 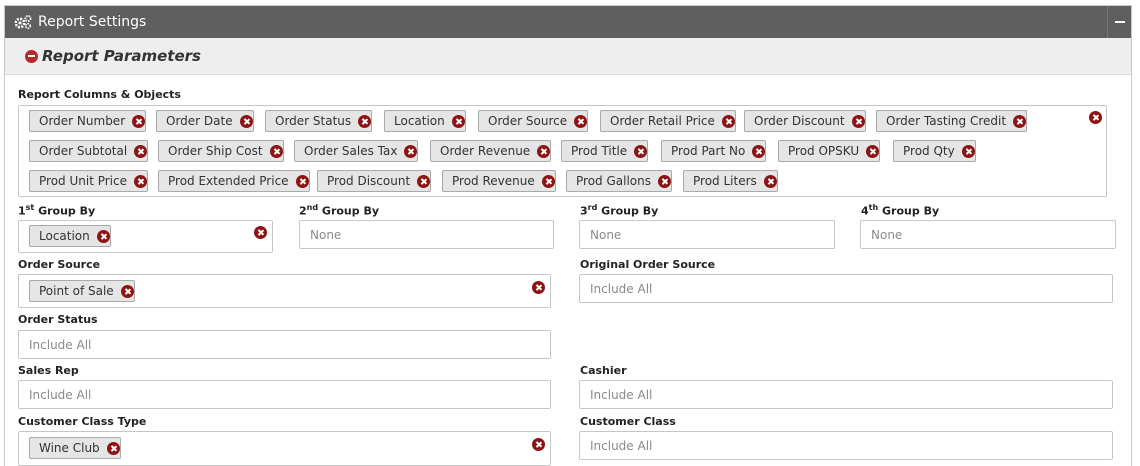 What do you see at coordinates (60, 345) in the screenshot?
I see `order-status-placeholder: Include All` at bounding box center [60, 345].